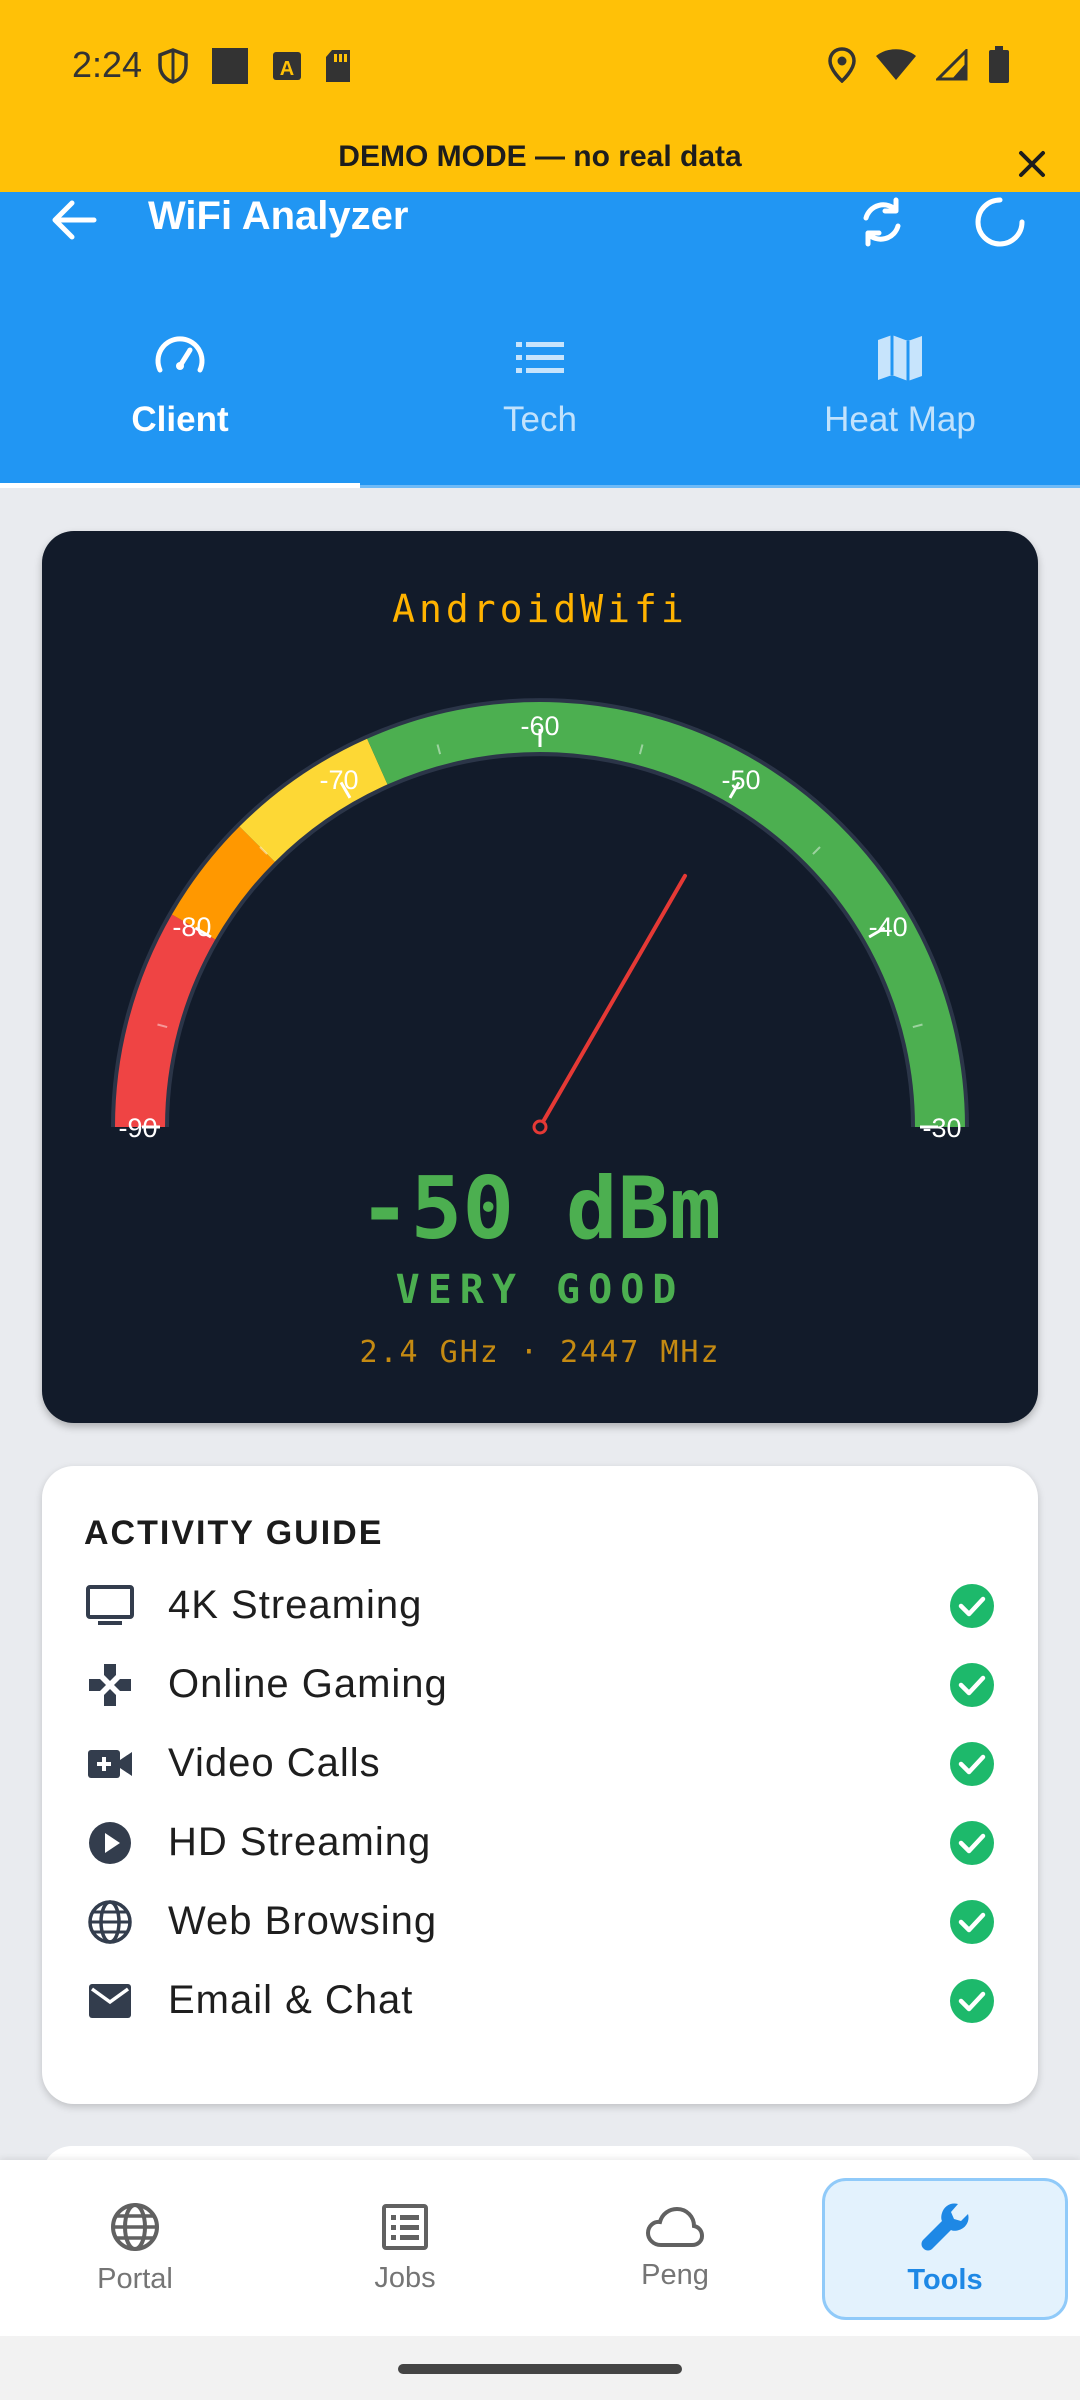 Image resolution: width=1080 pixels, height=2400 pixels. Describe the element at coordinates (540, 419) in the screenshot. I see `tab-label: Tech` at that location.